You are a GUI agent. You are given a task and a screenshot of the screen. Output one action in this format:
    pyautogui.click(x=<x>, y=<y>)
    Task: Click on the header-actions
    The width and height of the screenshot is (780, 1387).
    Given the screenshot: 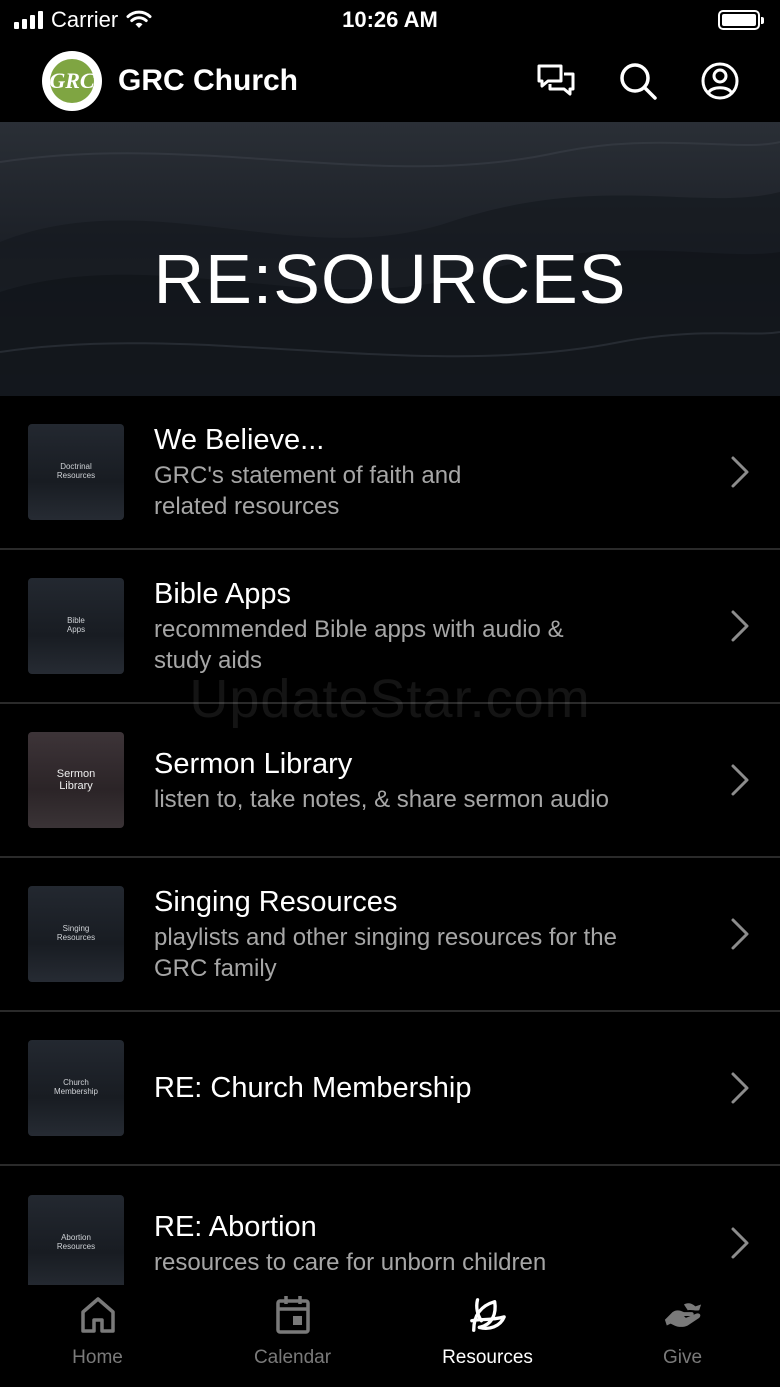 What is the action you would take?
    pyautogui.click(x=638, y=81)
    